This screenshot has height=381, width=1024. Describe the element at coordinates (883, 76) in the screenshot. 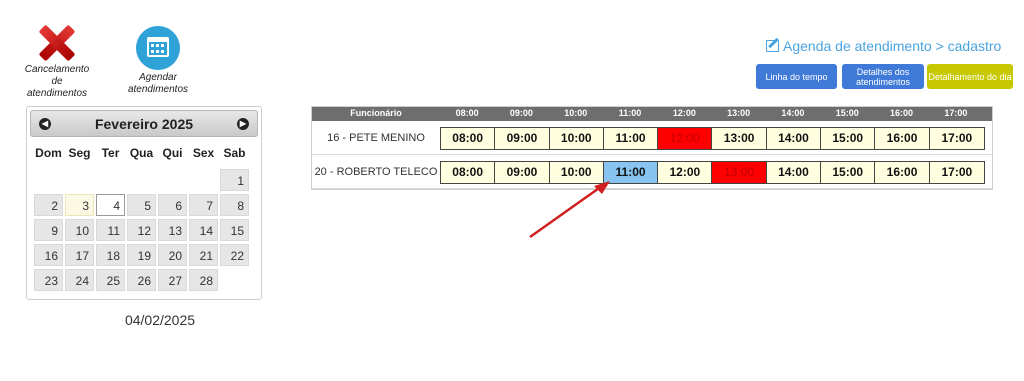

I see `appointment-details-button: Detalhes dos atendimentos` at that location.